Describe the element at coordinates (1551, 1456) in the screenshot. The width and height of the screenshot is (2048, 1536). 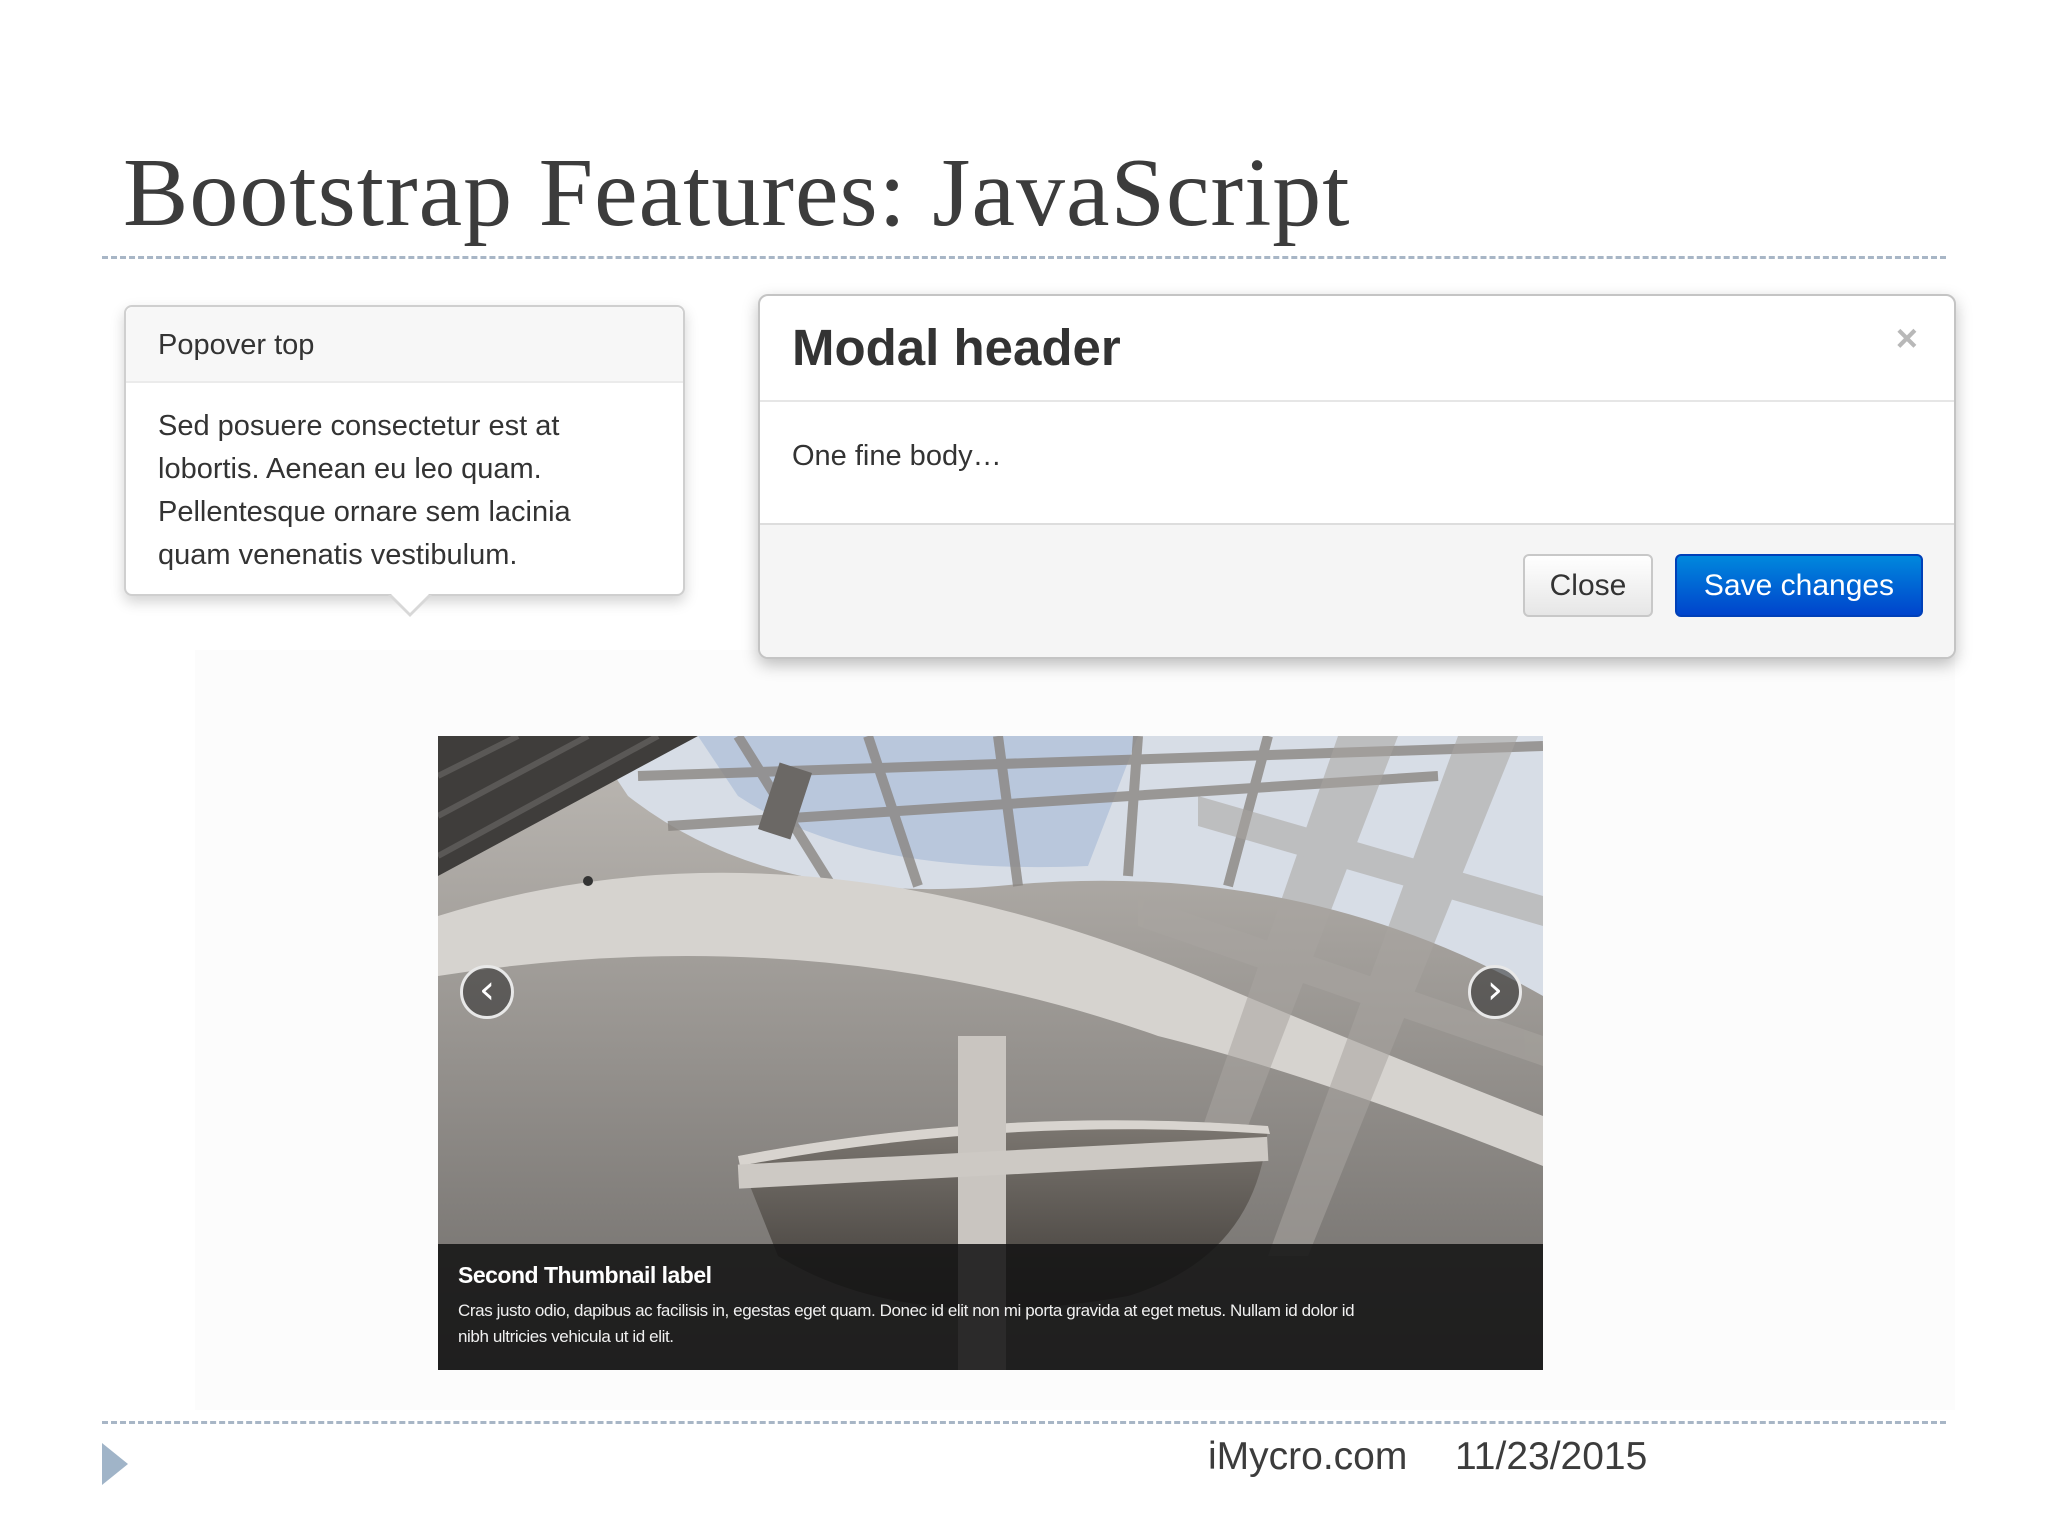
I see `footer-date: 11/23/2015` at that location.